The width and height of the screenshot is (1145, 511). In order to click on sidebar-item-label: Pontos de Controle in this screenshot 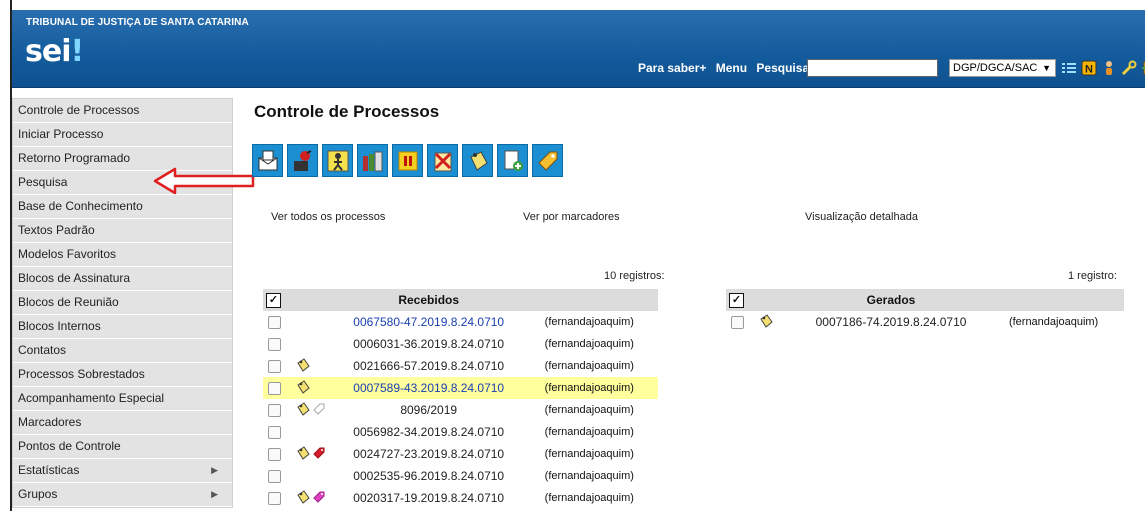, I will do `click(69, 446)`.